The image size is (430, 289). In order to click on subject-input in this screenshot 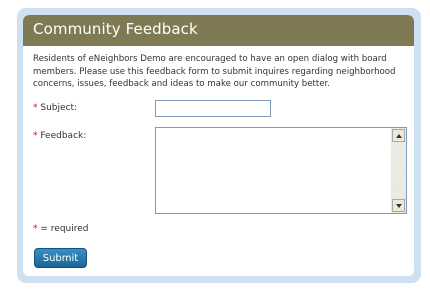, I will do `click(213, 108)`.